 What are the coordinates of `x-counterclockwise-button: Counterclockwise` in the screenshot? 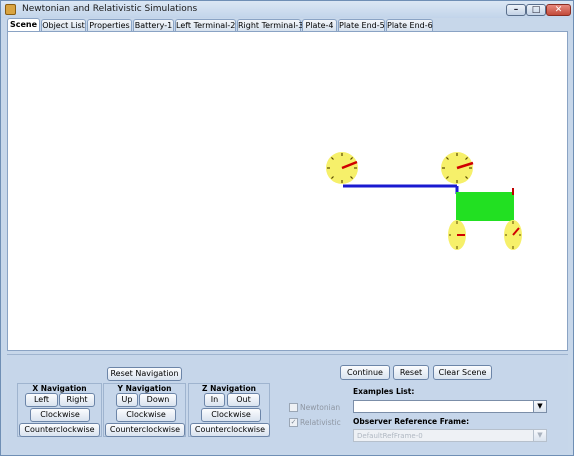 It's located at (59, 430).